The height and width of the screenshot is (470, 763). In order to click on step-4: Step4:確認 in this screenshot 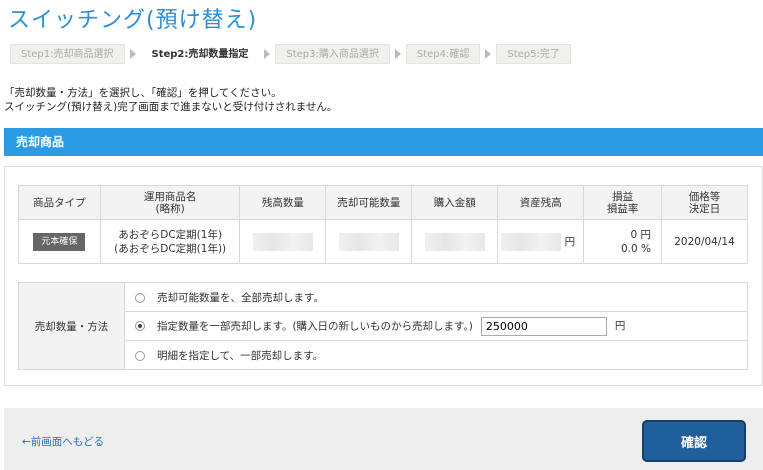, I will do `click(443, 54)`.